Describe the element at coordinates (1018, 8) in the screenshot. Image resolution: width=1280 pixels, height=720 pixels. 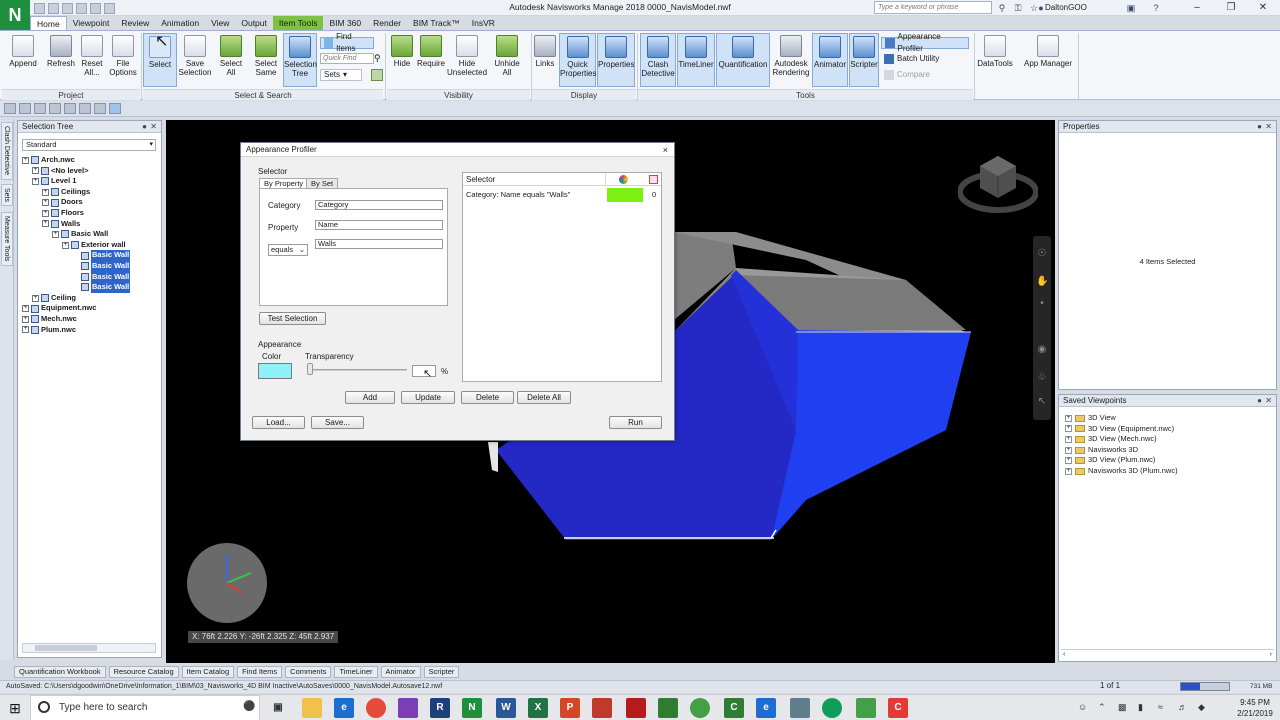
I see `key-icon: ⚿` at that location.